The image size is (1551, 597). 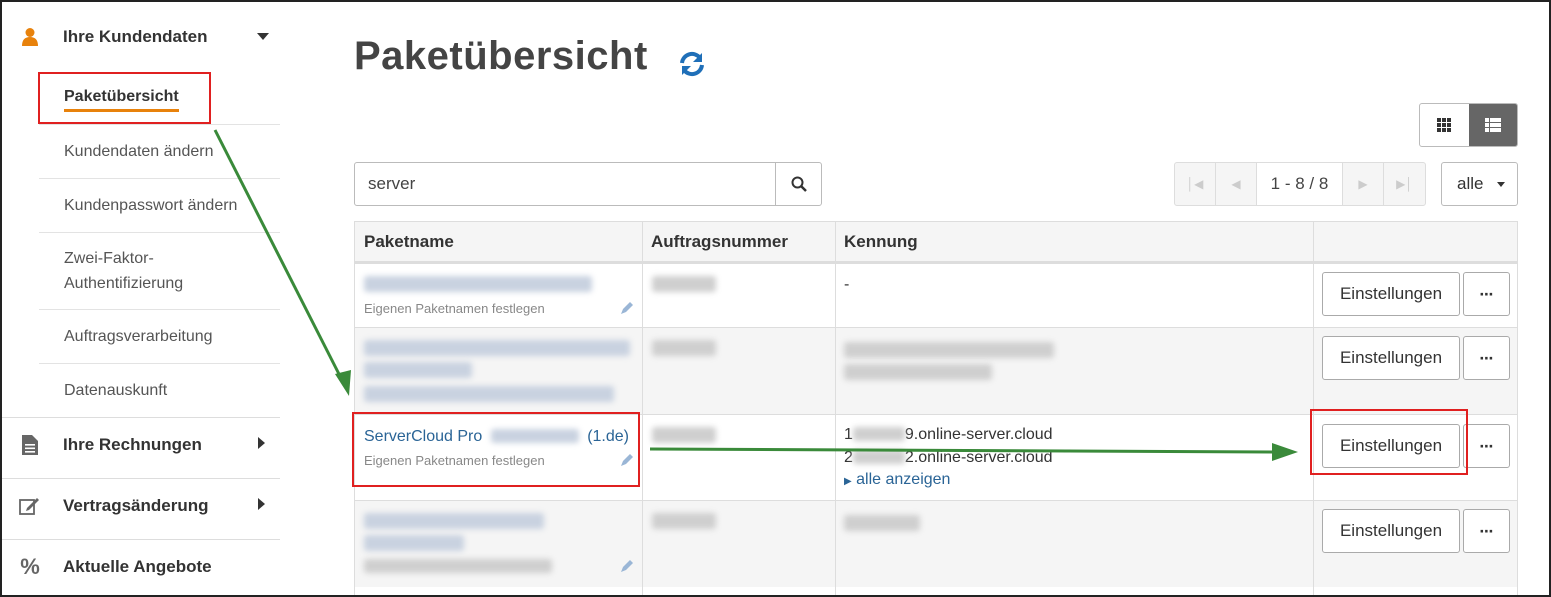 I want to click on sidebar-section-contract: Vertragsänderung, so click(x=141, y=506).